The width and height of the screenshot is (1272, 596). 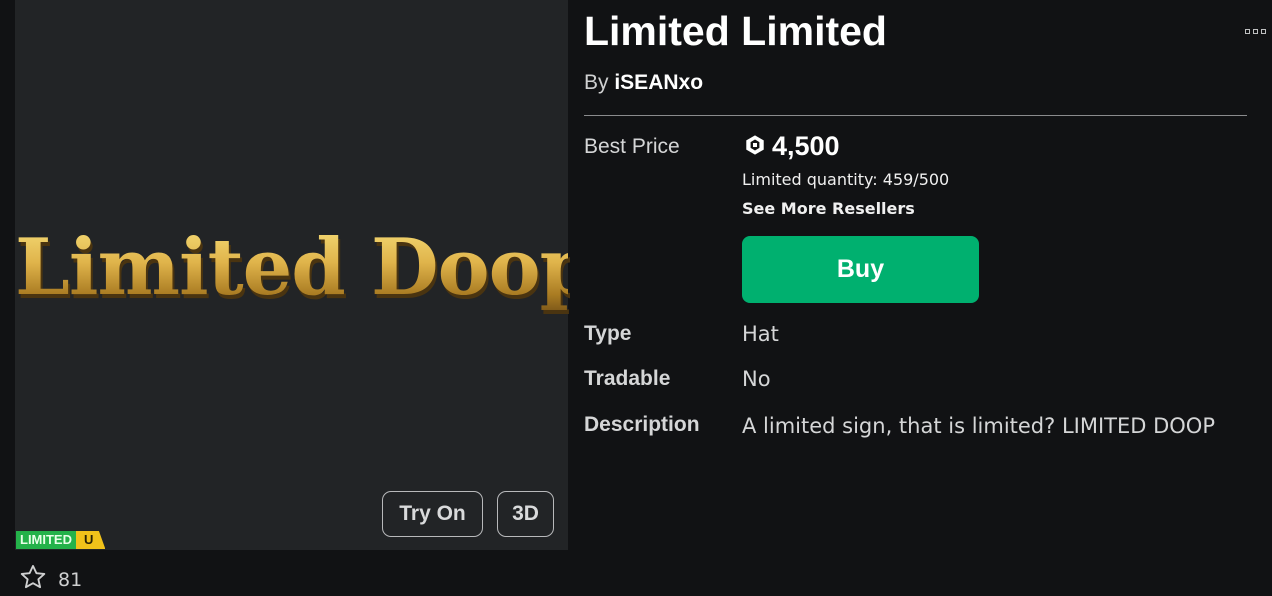 I want to click on best-price-label: Best Price, so click(x=632, y=146).